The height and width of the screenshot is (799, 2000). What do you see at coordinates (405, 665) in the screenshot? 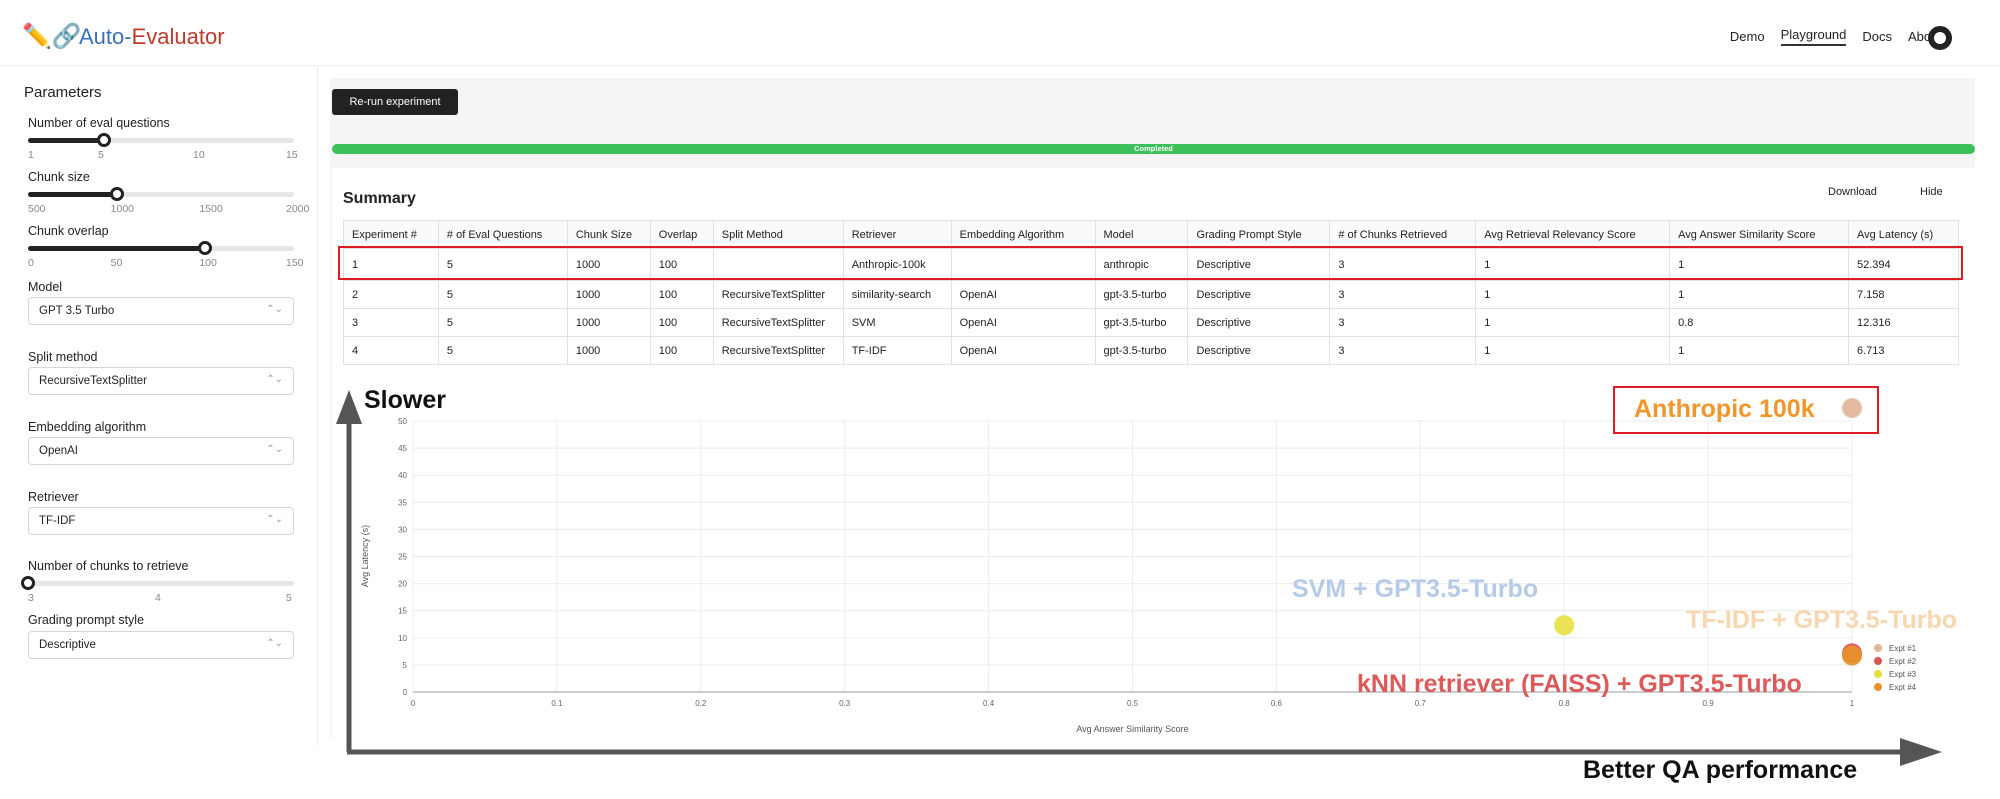
I see `y-tick-label: 5` at bounding box center [405, 665].